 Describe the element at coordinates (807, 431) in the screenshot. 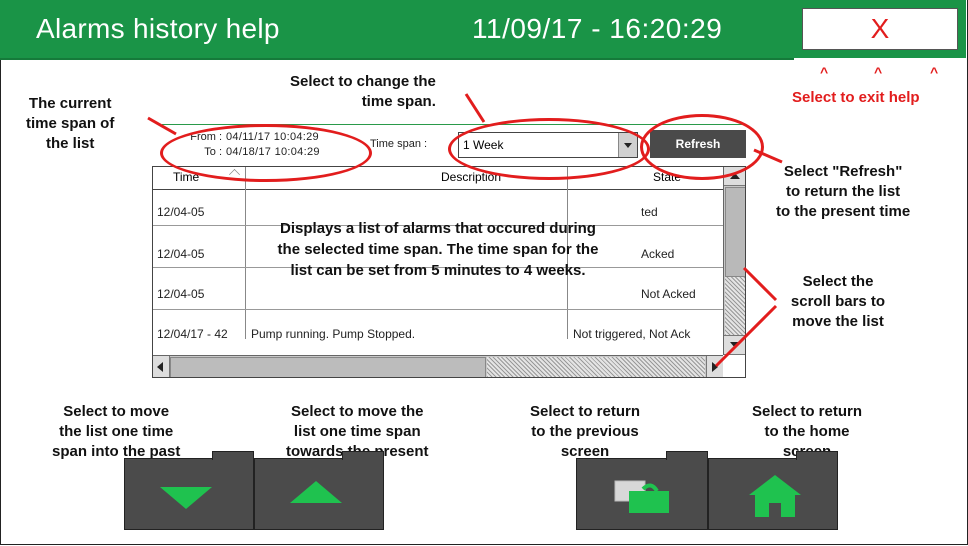

I see `annotation-line: to the home` at that location.